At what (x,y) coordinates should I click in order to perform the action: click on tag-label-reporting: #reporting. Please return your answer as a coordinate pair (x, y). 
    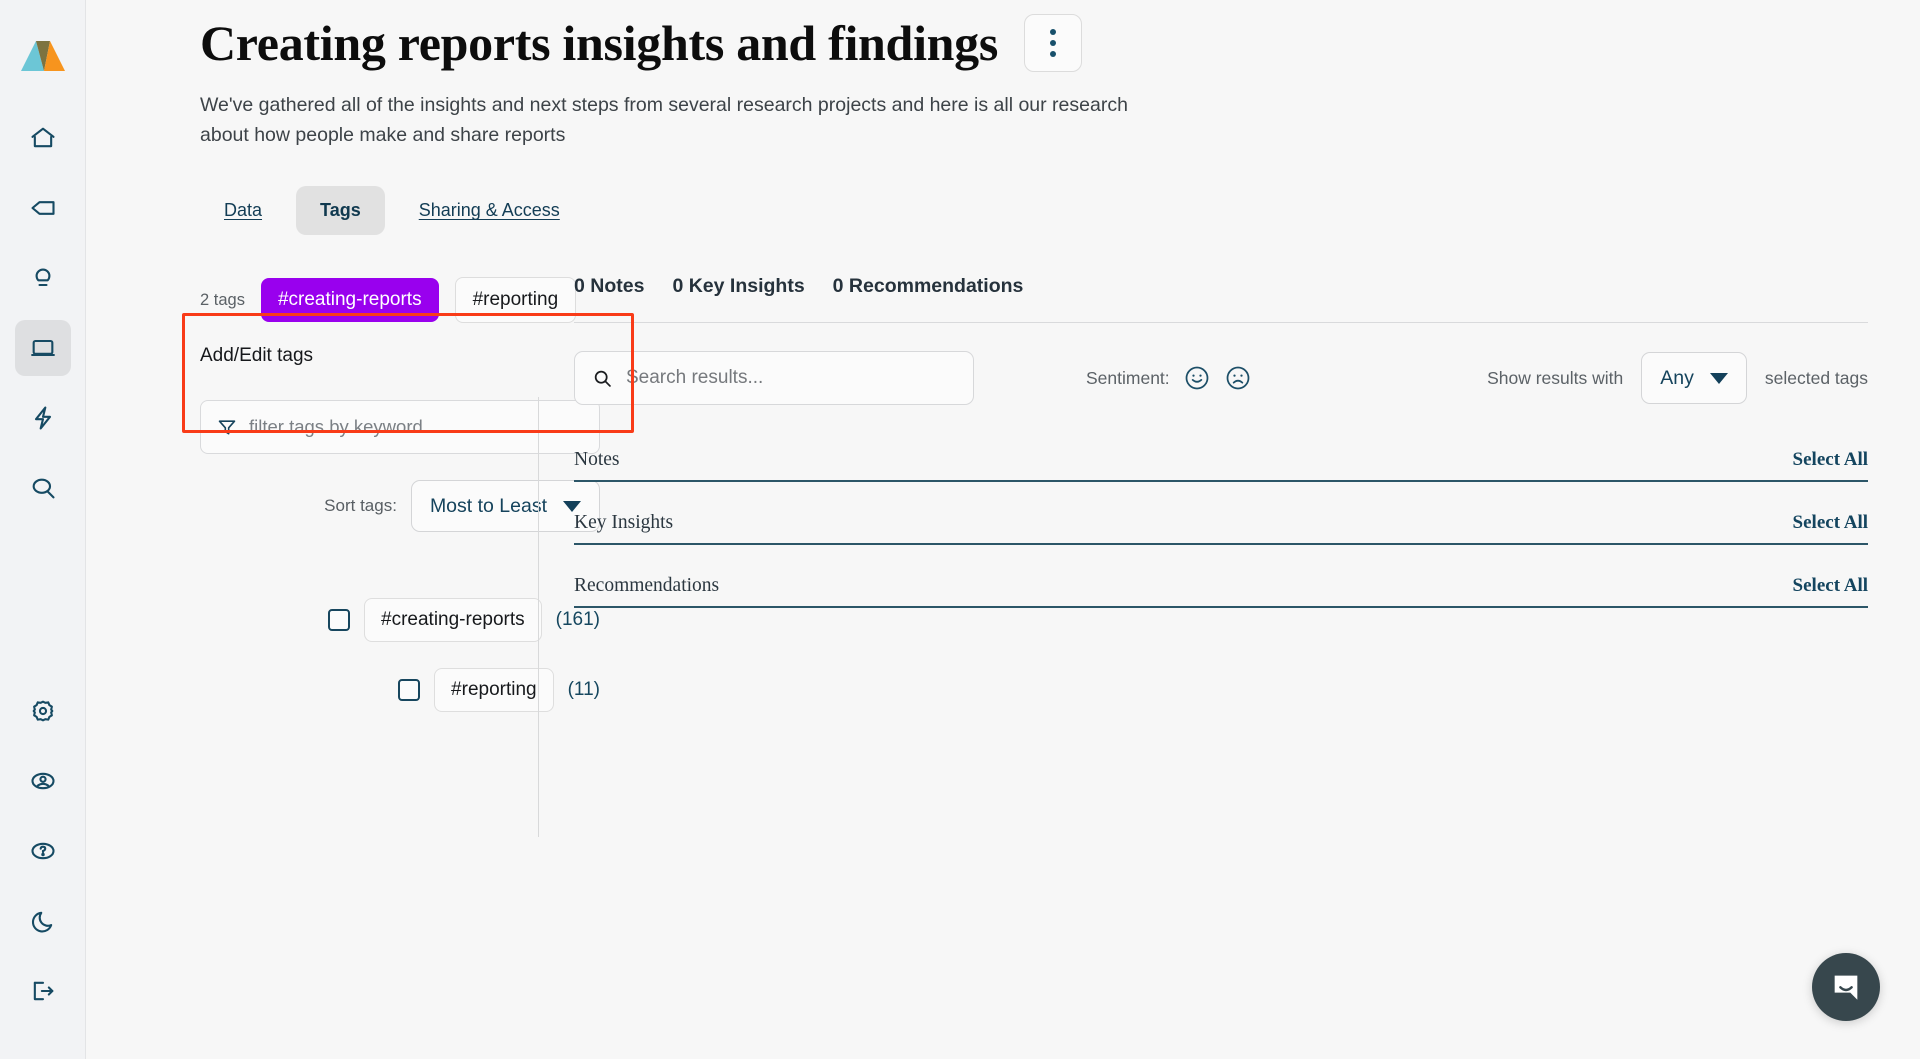
    Looking at the image, I should click on (494, 690).